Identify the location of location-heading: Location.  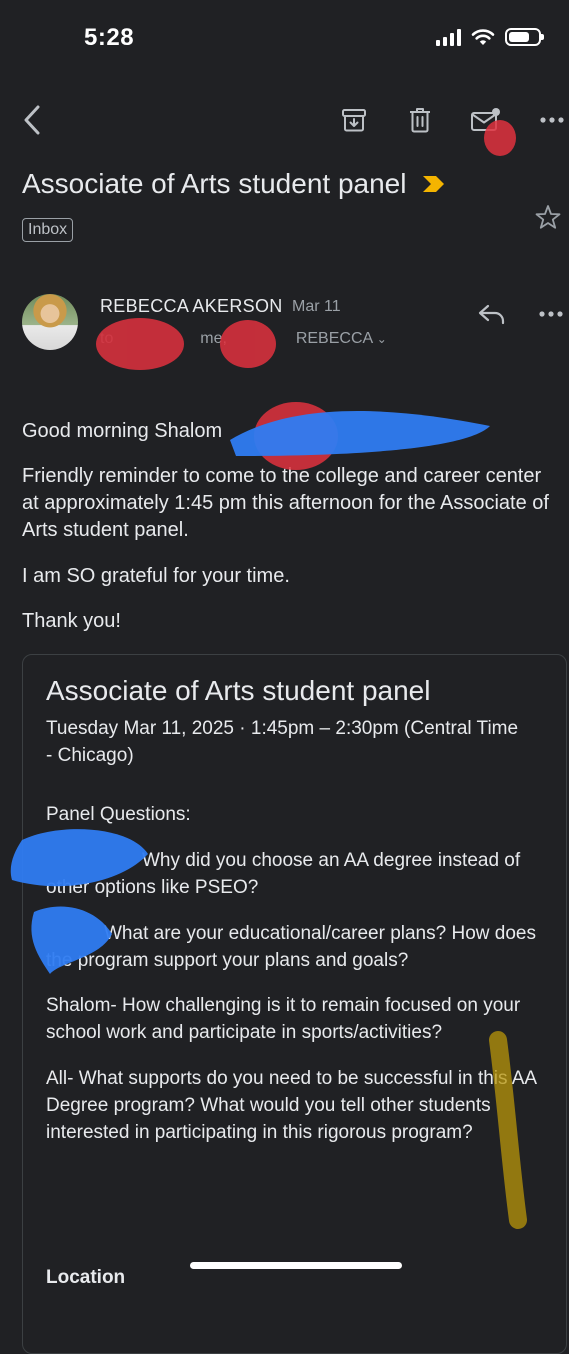
(86, 1277).